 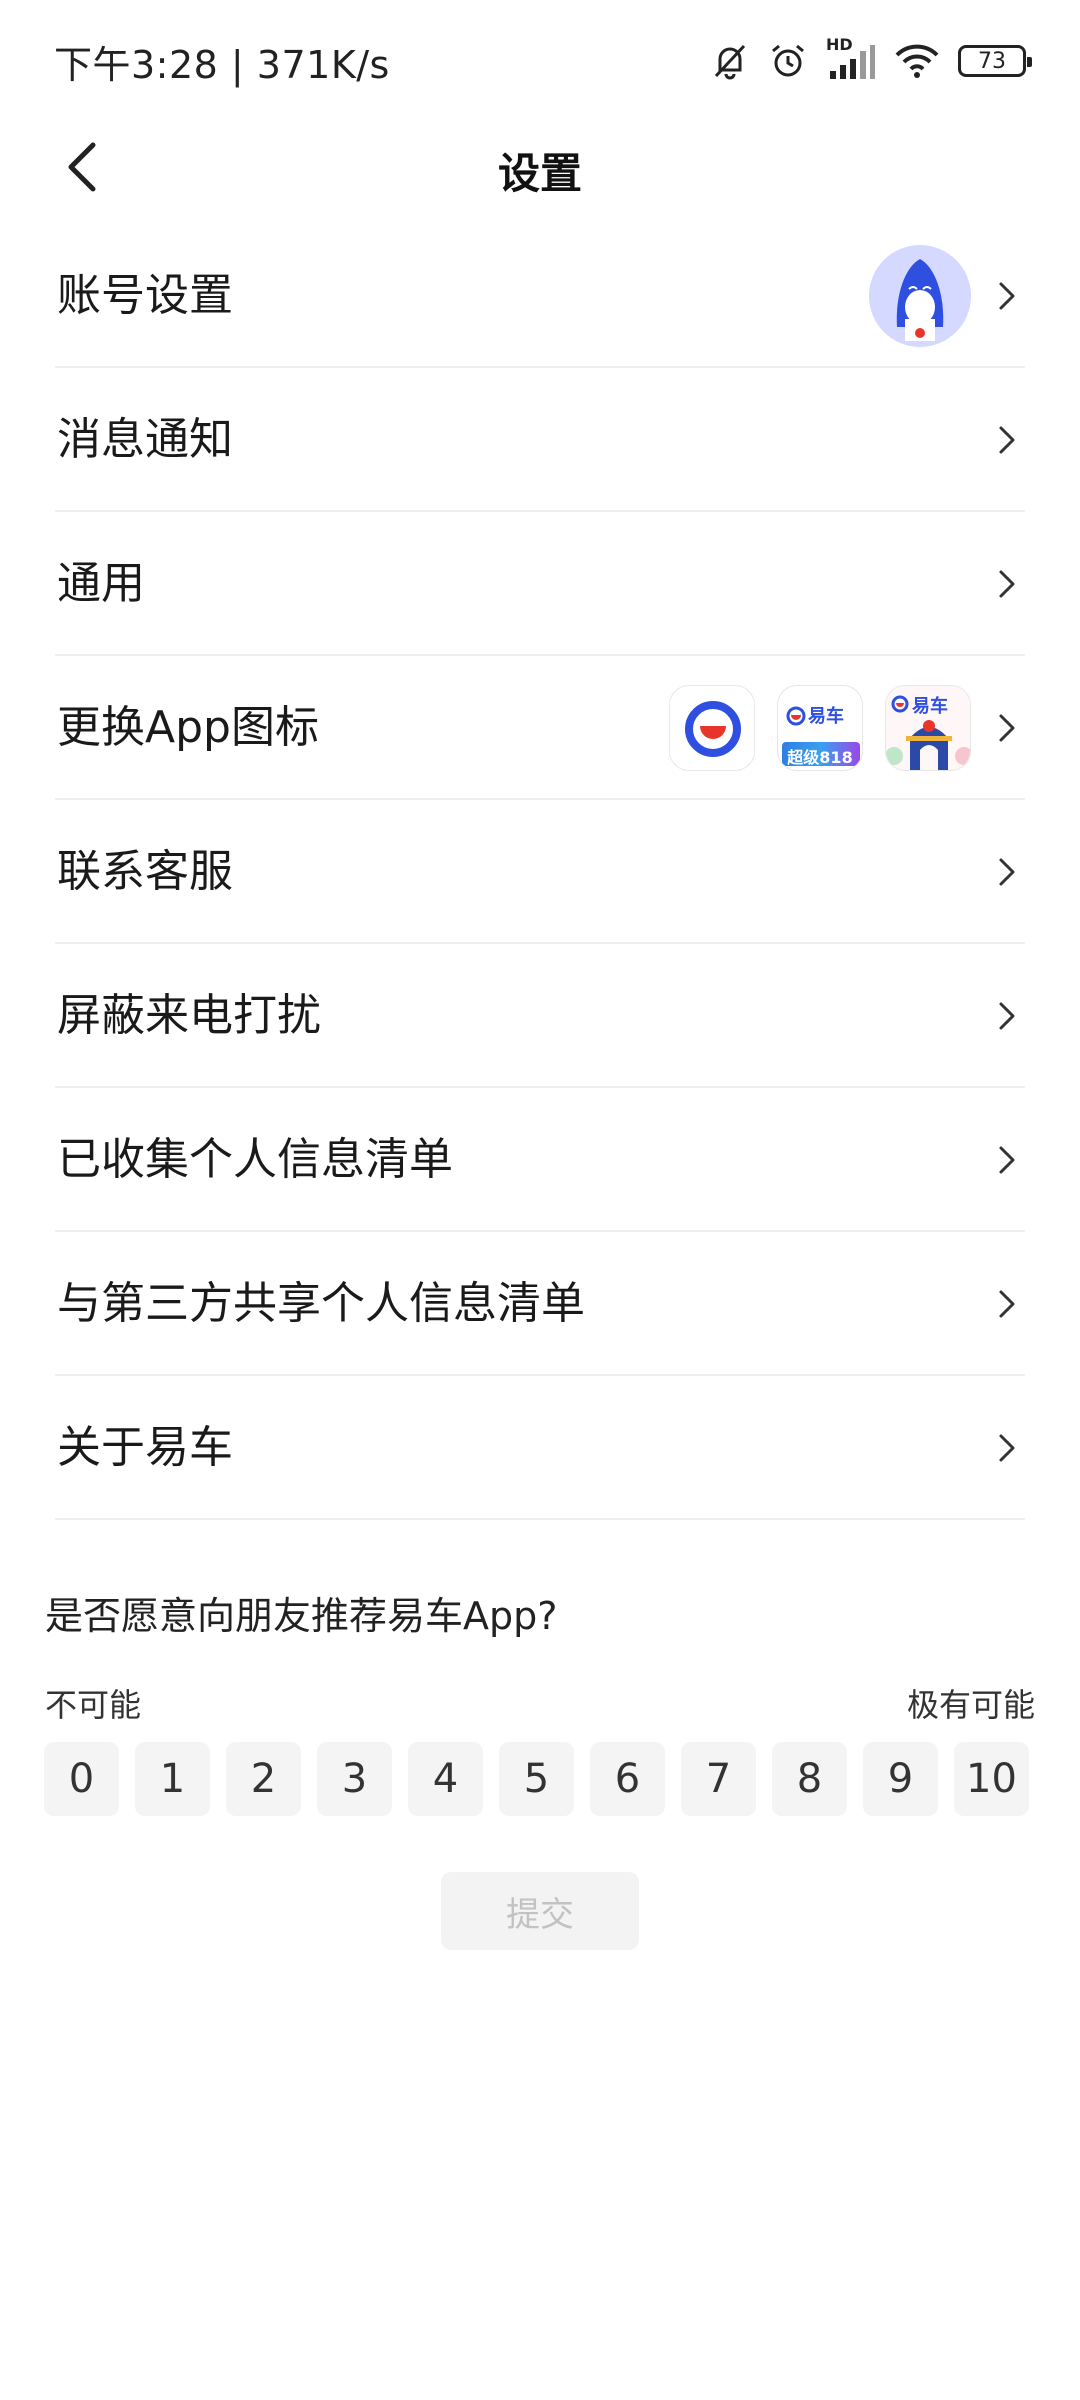 I want to click on setting-label: 联系客服, so click(x=145, y=871).